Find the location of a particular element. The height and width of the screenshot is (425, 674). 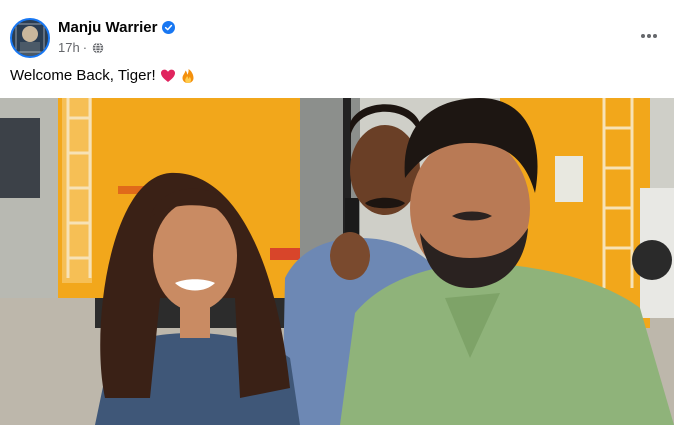

author-avatar is located at coordinates (30, 38).